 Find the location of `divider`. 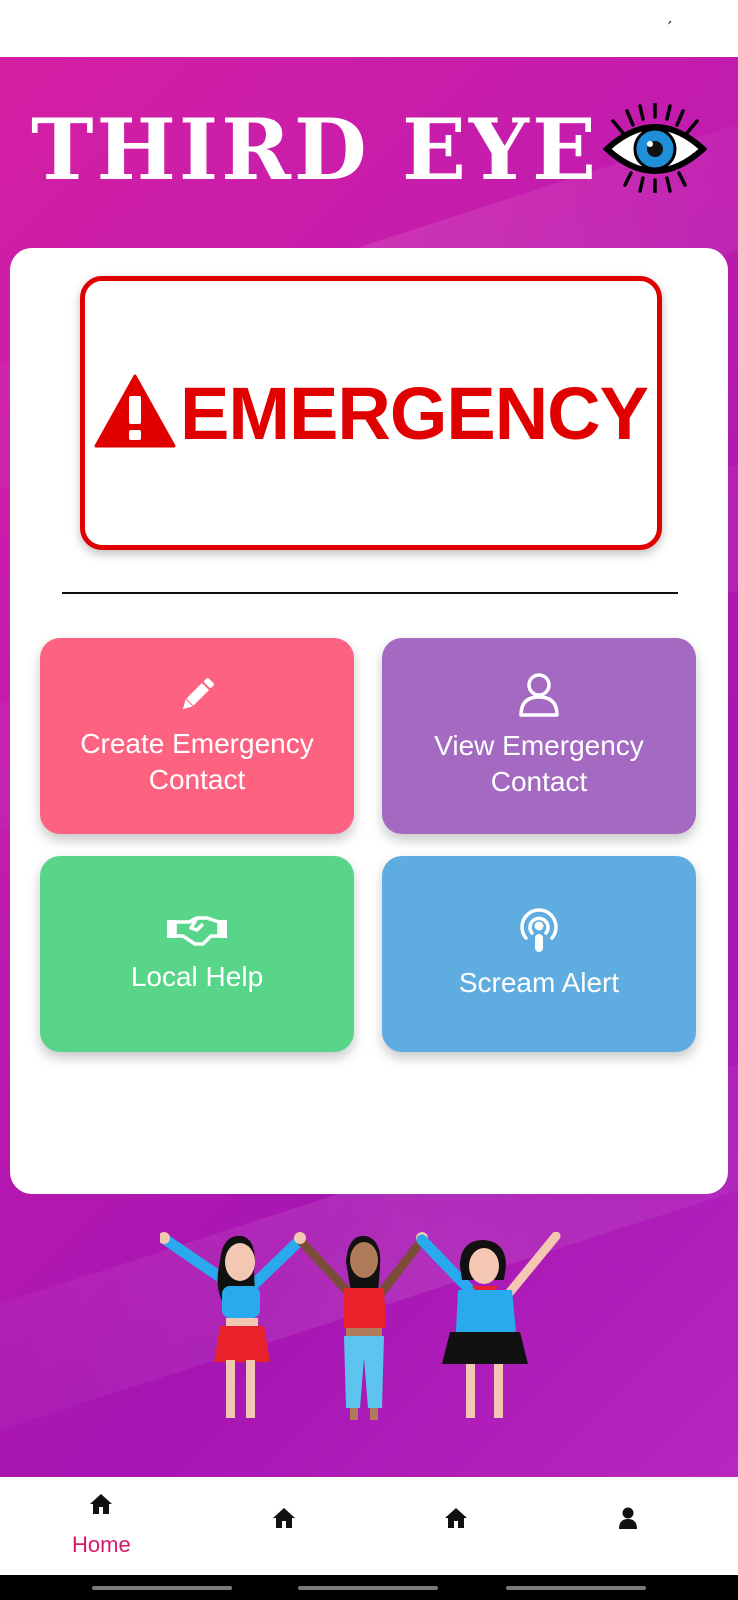

divider is located at coordinates (370, 593).